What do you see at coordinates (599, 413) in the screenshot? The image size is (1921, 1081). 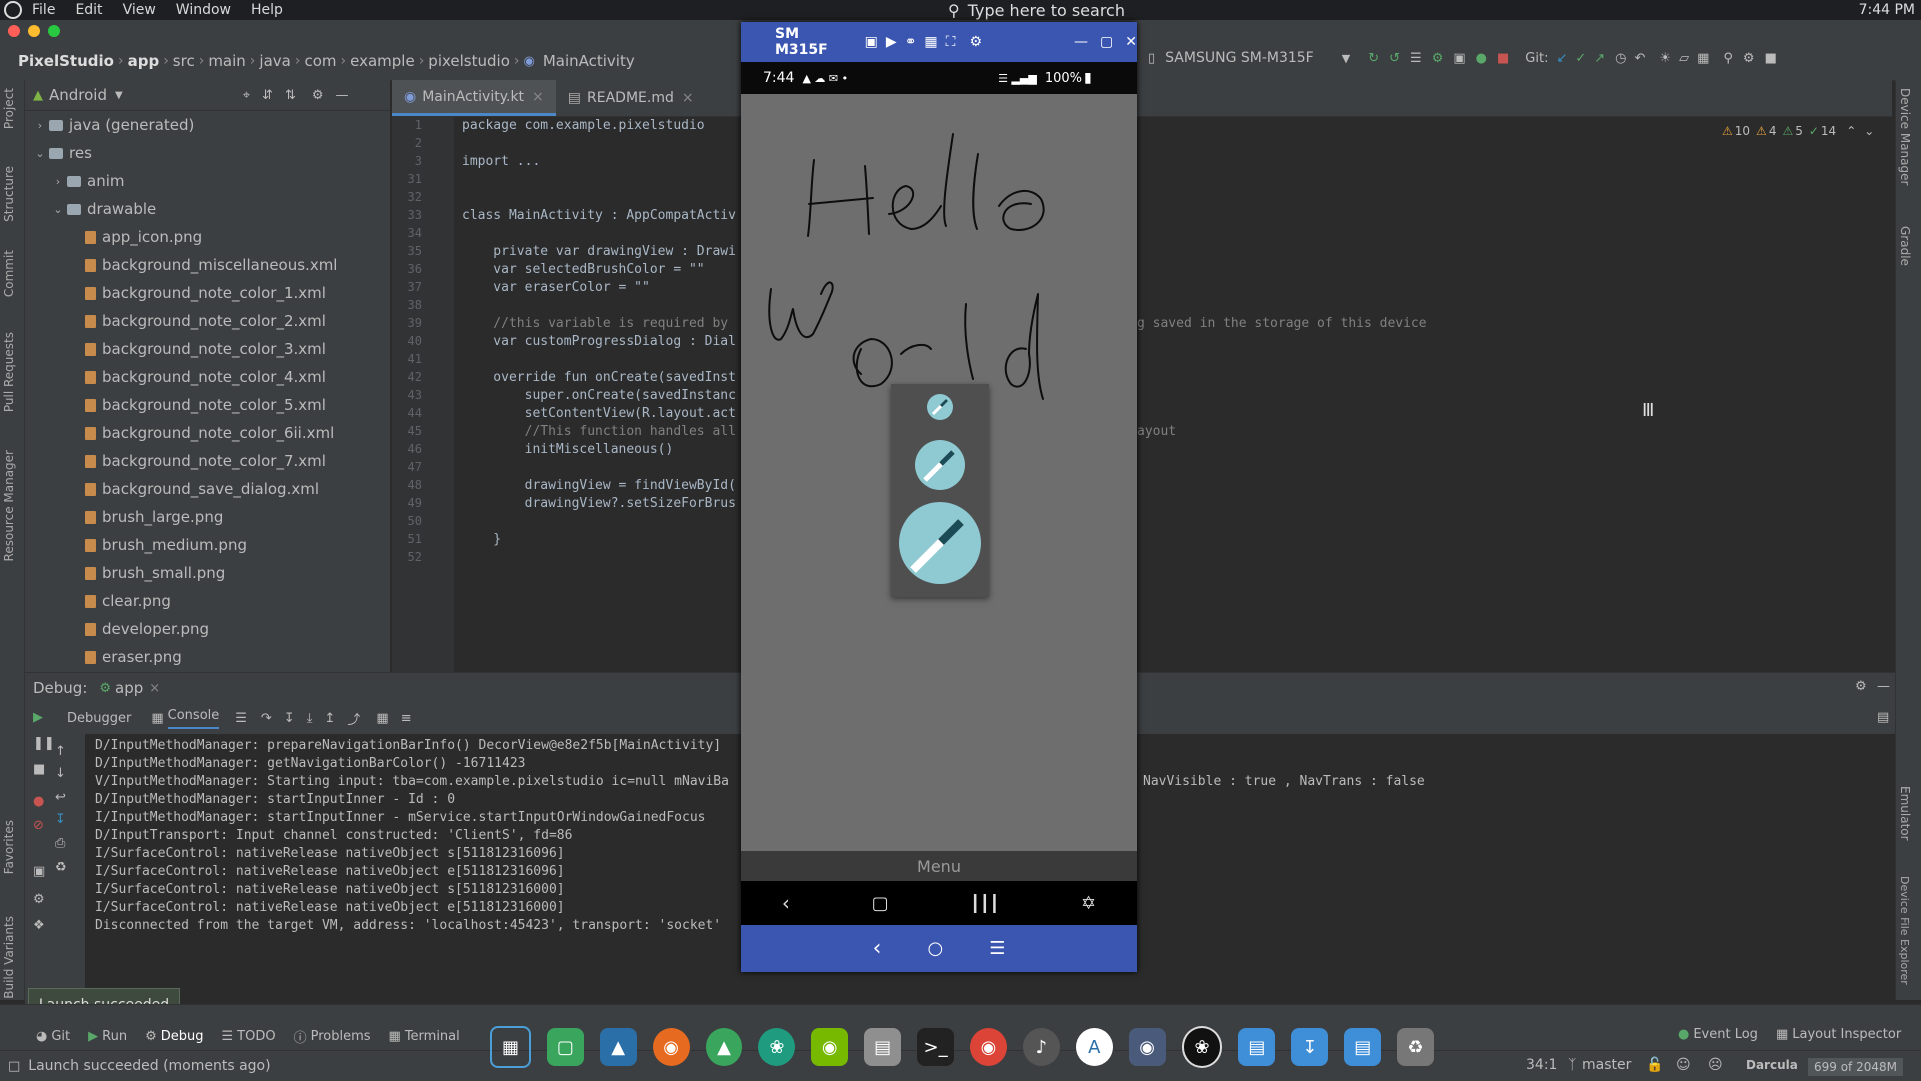 I see `code-line: setContentView(R.layout.act` at bounding box center [599, 413].